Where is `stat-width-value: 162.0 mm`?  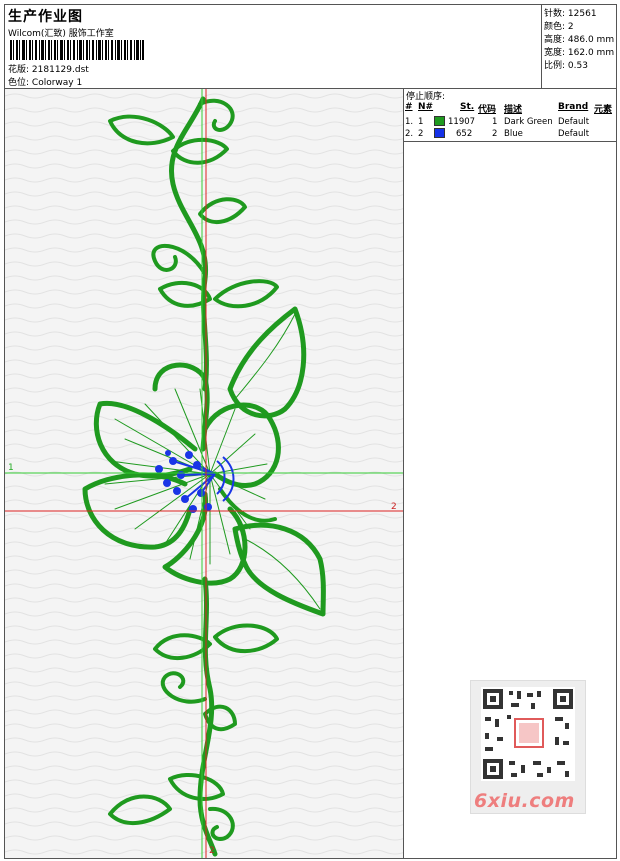
stat-width-value: 162.0 mm is located at coordinates (591, 53).